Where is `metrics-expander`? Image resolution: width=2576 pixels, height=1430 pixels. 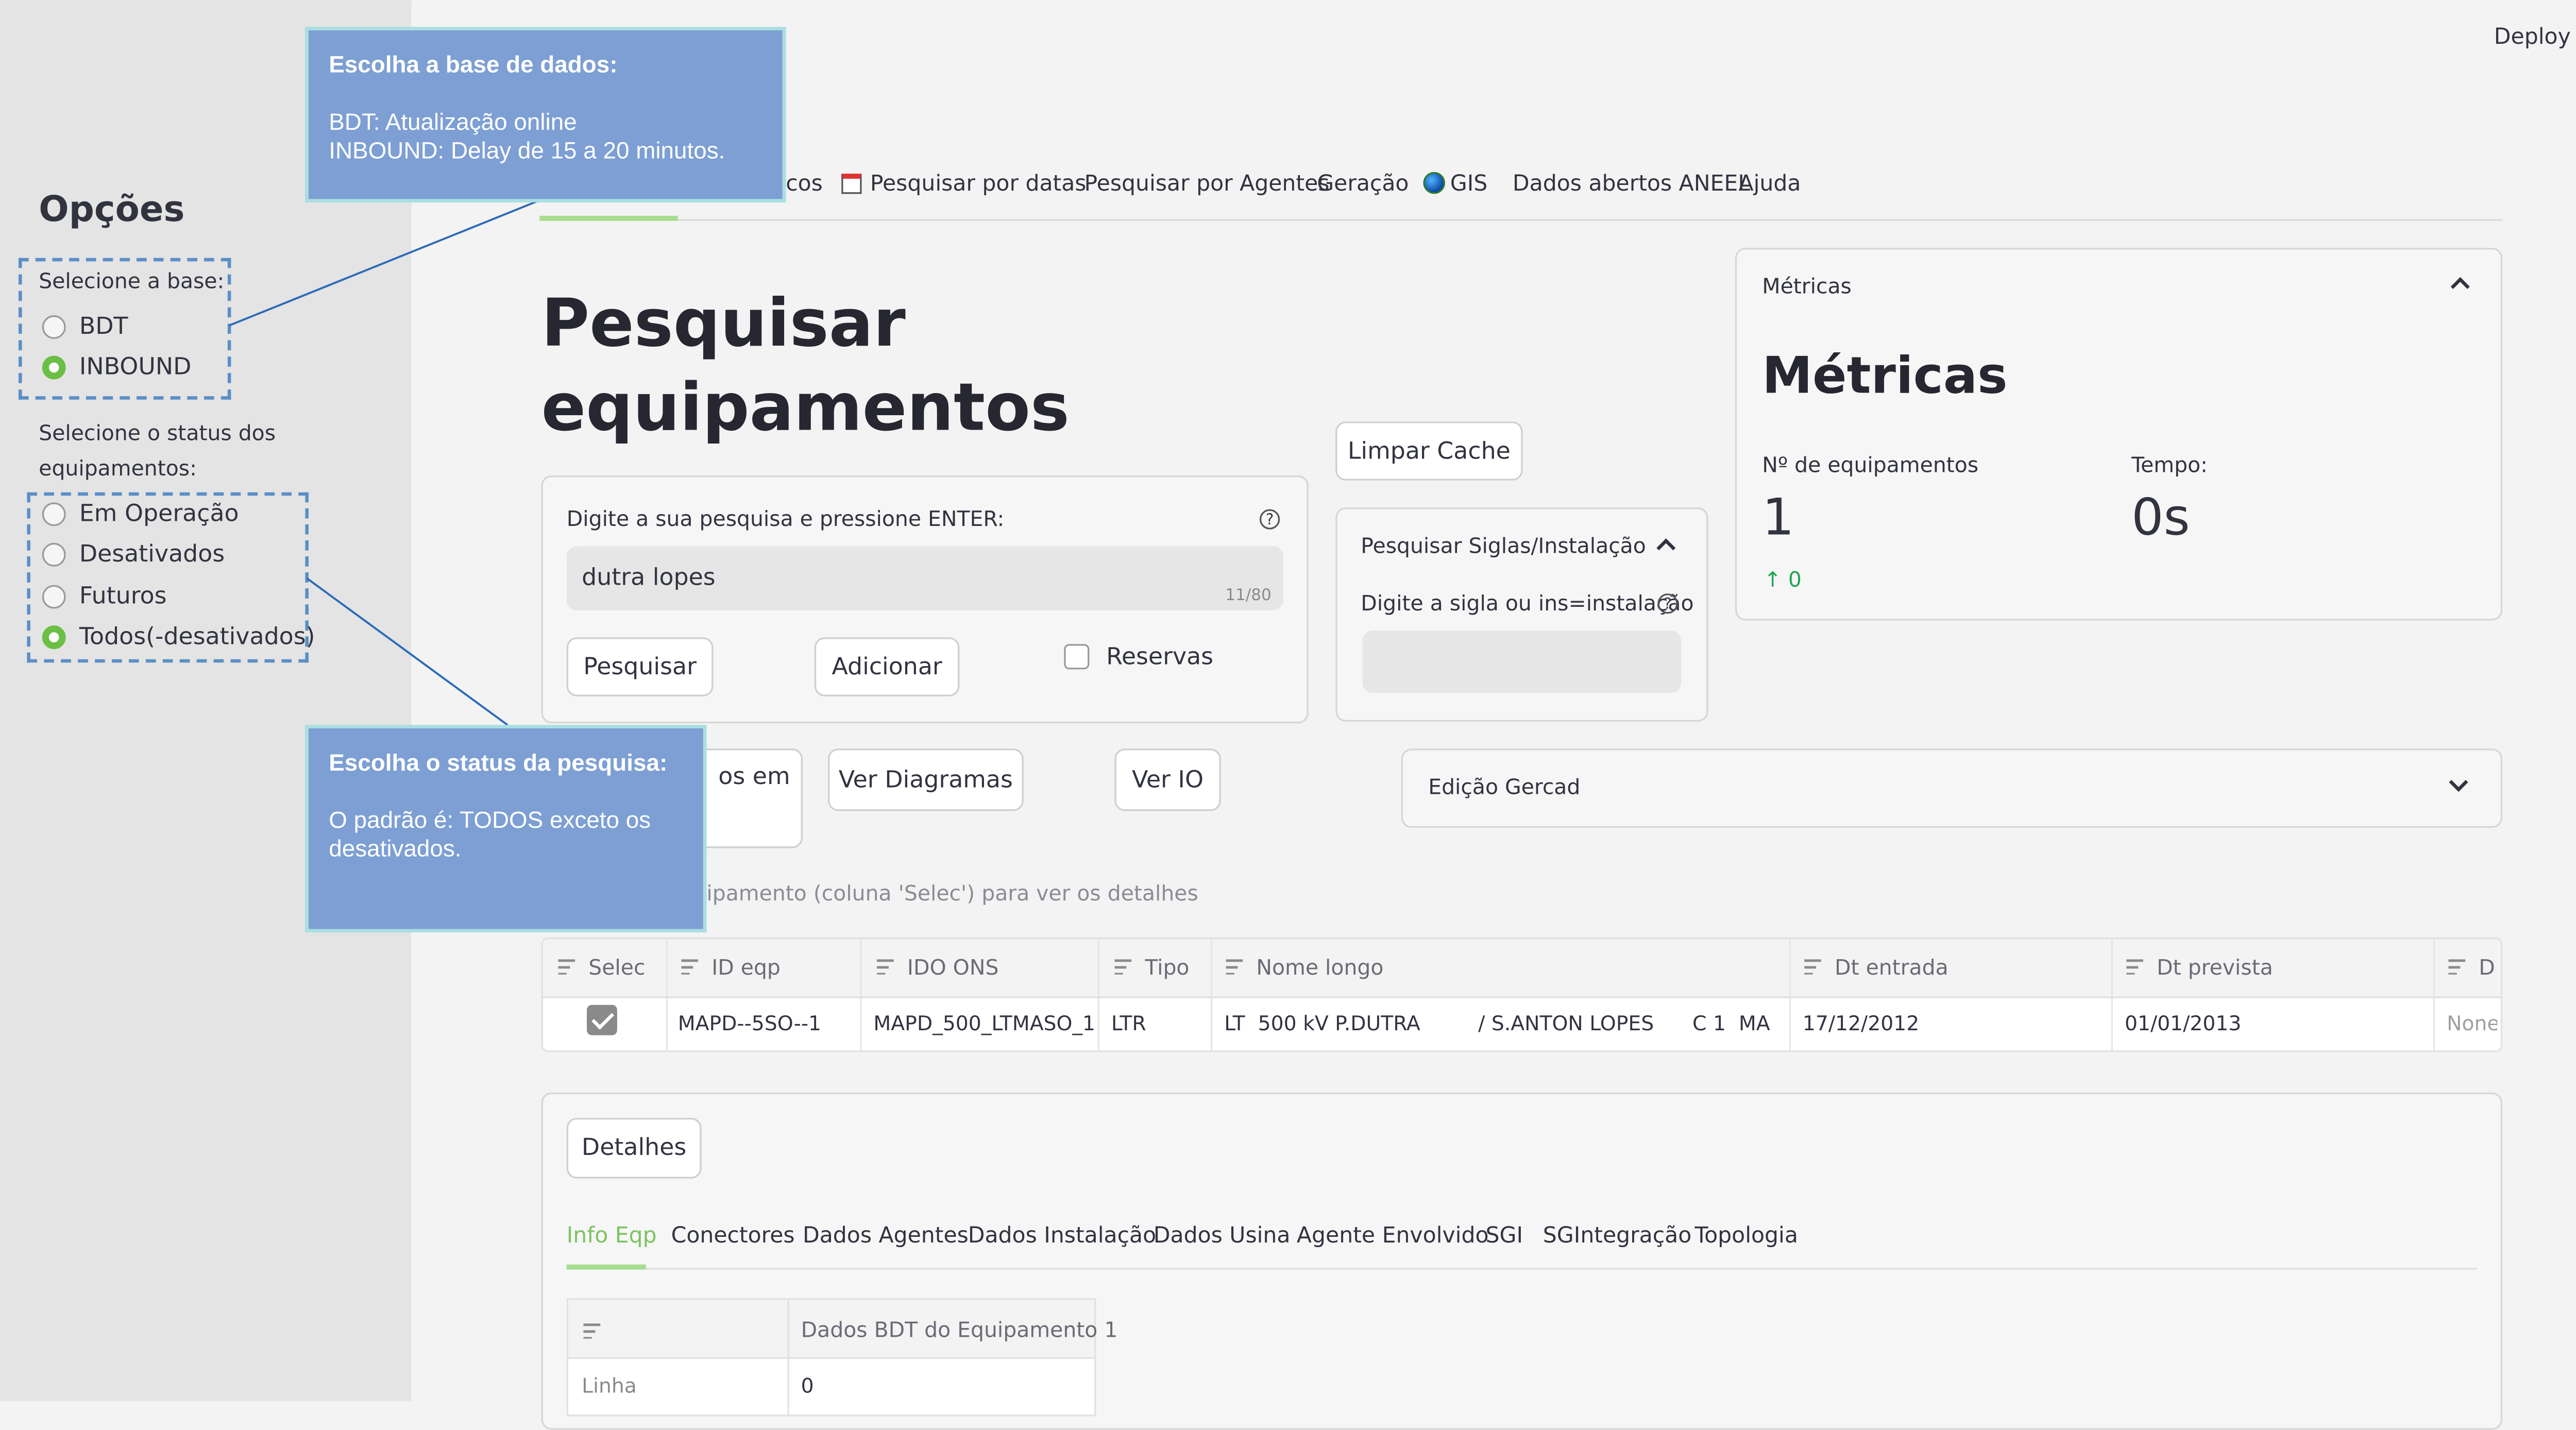 metrics-expander is located at coordinates (2119, 434).